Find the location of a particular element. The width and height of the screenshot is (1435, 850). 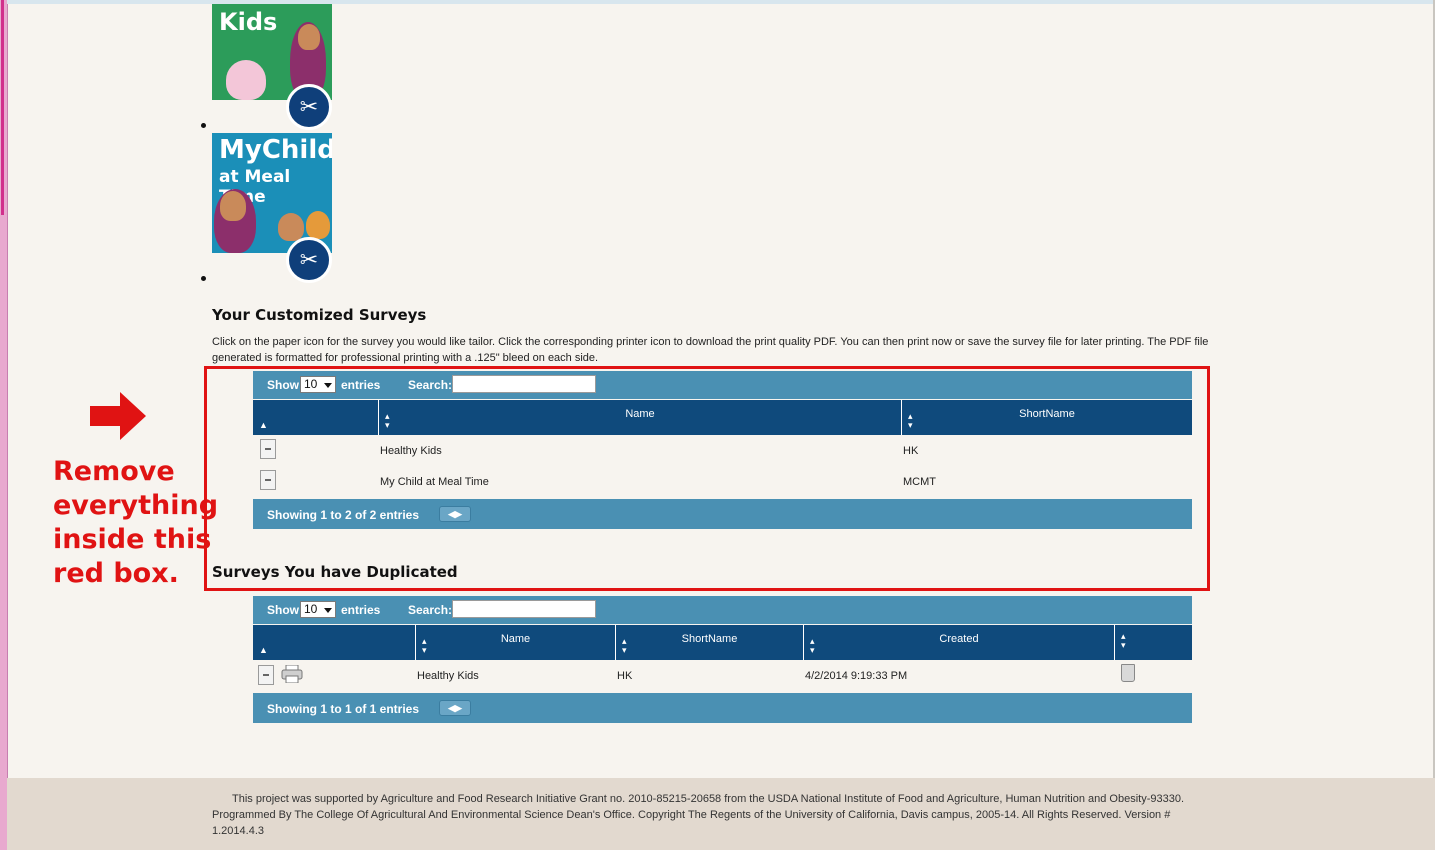

column-header-actions: ▴ ▾ is located at coordinates (1153, 642).